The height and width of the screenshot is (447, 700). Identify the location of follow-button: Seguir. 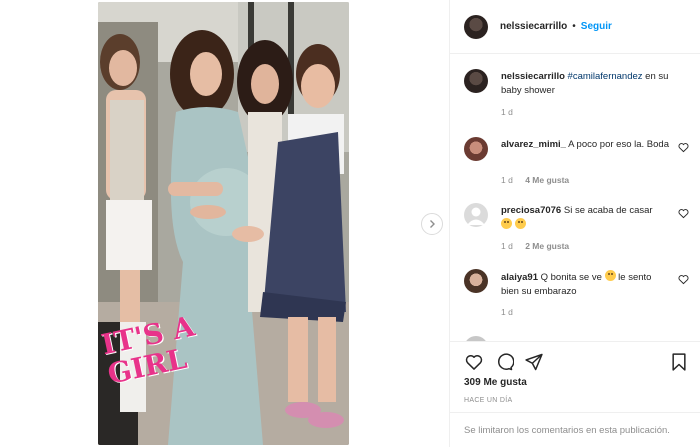
(596, 26).